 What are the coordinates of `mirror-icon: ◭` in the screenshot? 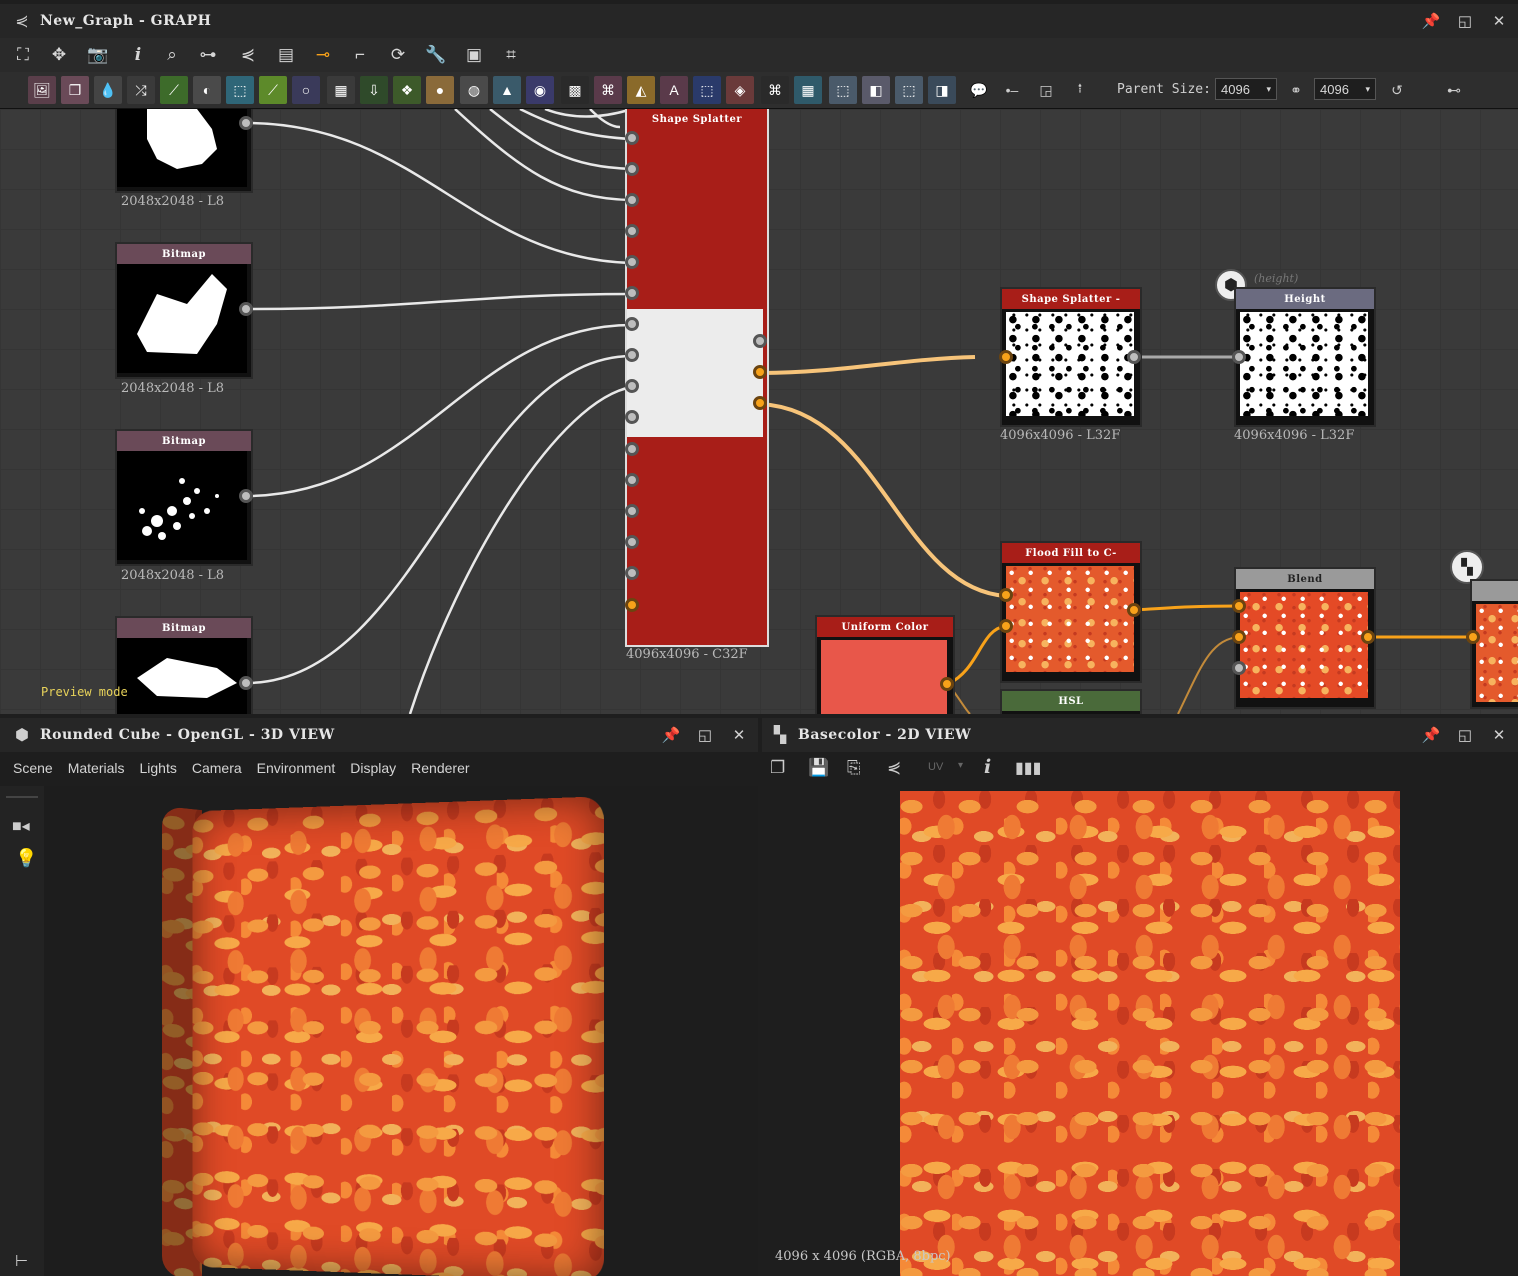 It's located at (641, 90).